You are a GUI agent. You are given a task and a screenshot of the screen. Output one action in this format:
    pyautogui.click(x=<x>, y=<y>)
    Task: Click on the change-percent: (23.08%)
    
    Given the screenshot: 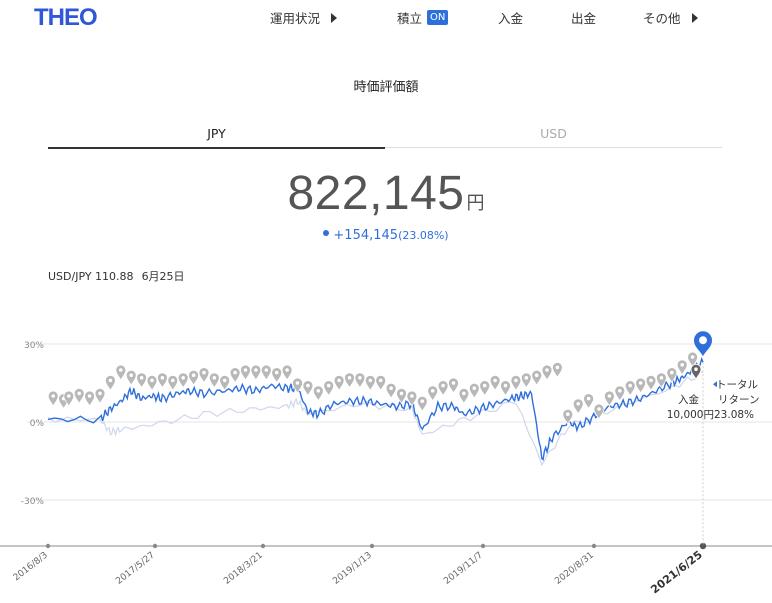 What is the action you would take?
    pyautogui.click(x=423, y=235)
    